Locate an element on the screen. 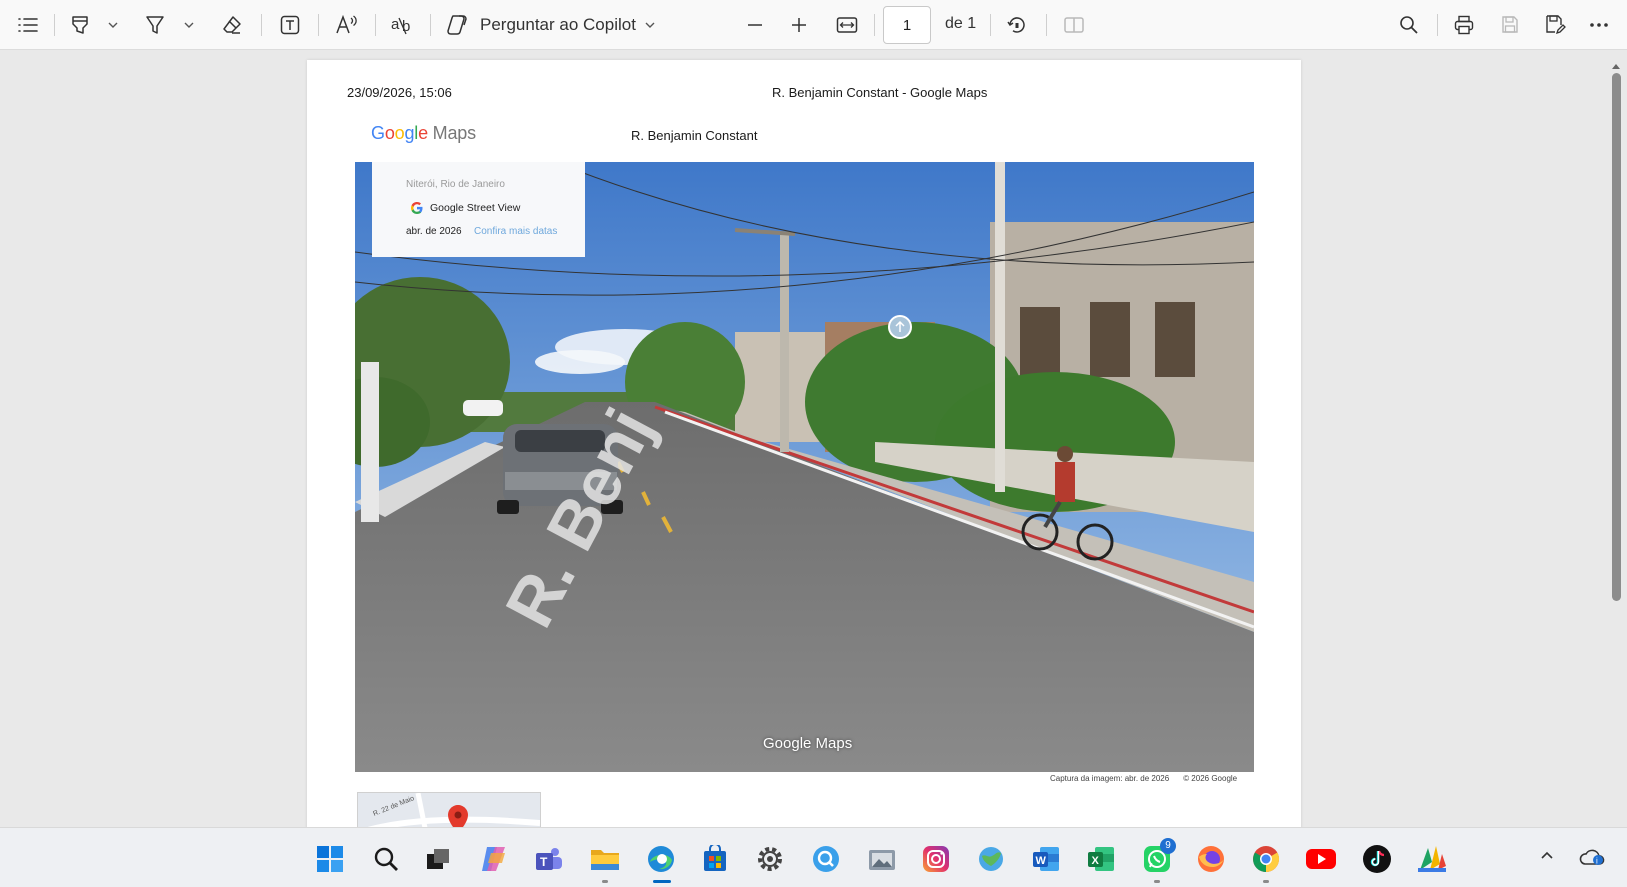  instagram-icon is located at coordinates (936, 859).